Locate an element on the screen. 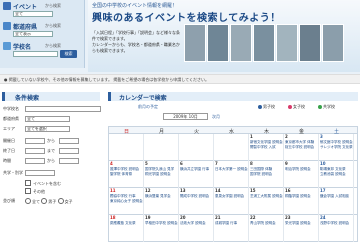  pref-select: 全て表示 is located at coordinates (33, 34).